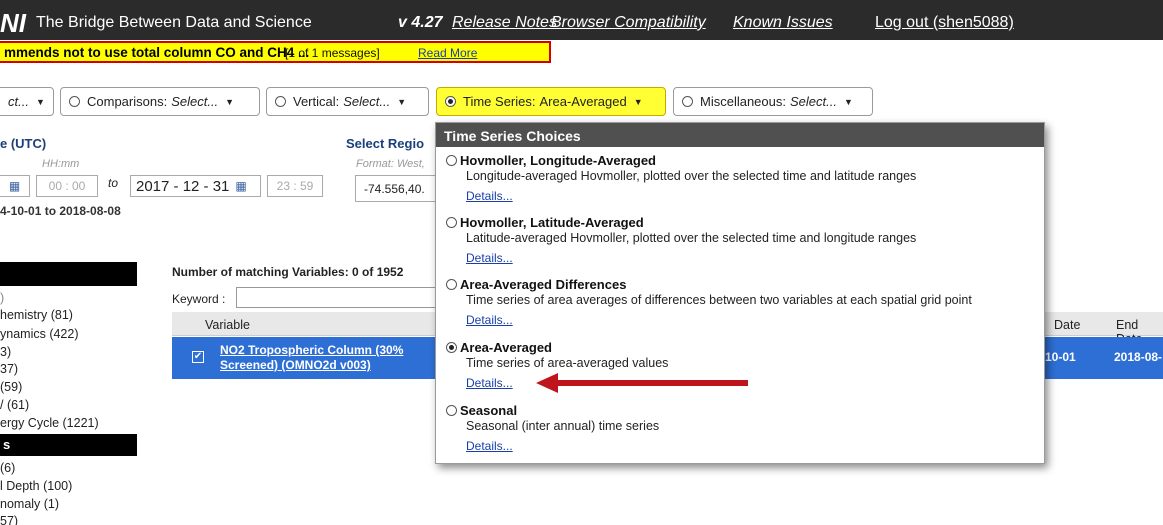 Image resolution: width=1163 pixels, height=525 pixels. Describe the element at coordinates (61, 164) in the screenshot. I see `time-format-hint: HH:mm` at that location.